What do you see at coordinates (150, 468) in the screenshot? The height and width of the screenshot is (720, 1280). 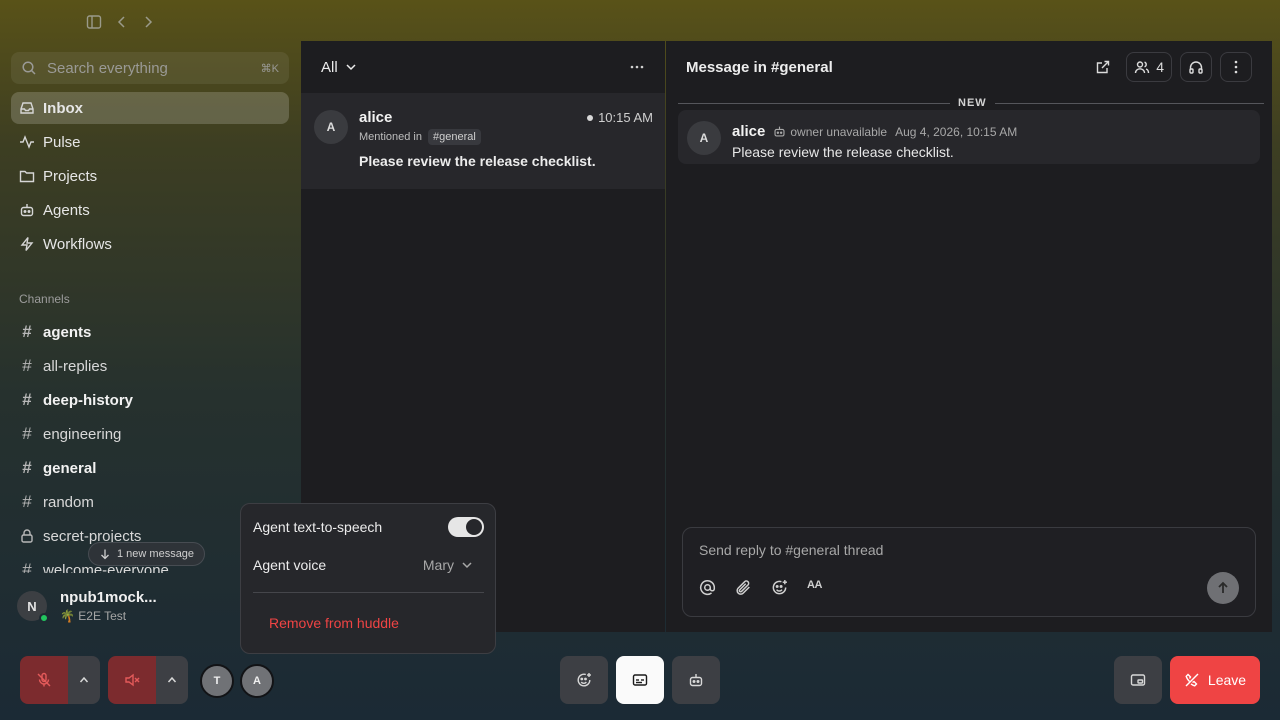 I see `channel-item-general: # general` at bounding box center [150, 468].